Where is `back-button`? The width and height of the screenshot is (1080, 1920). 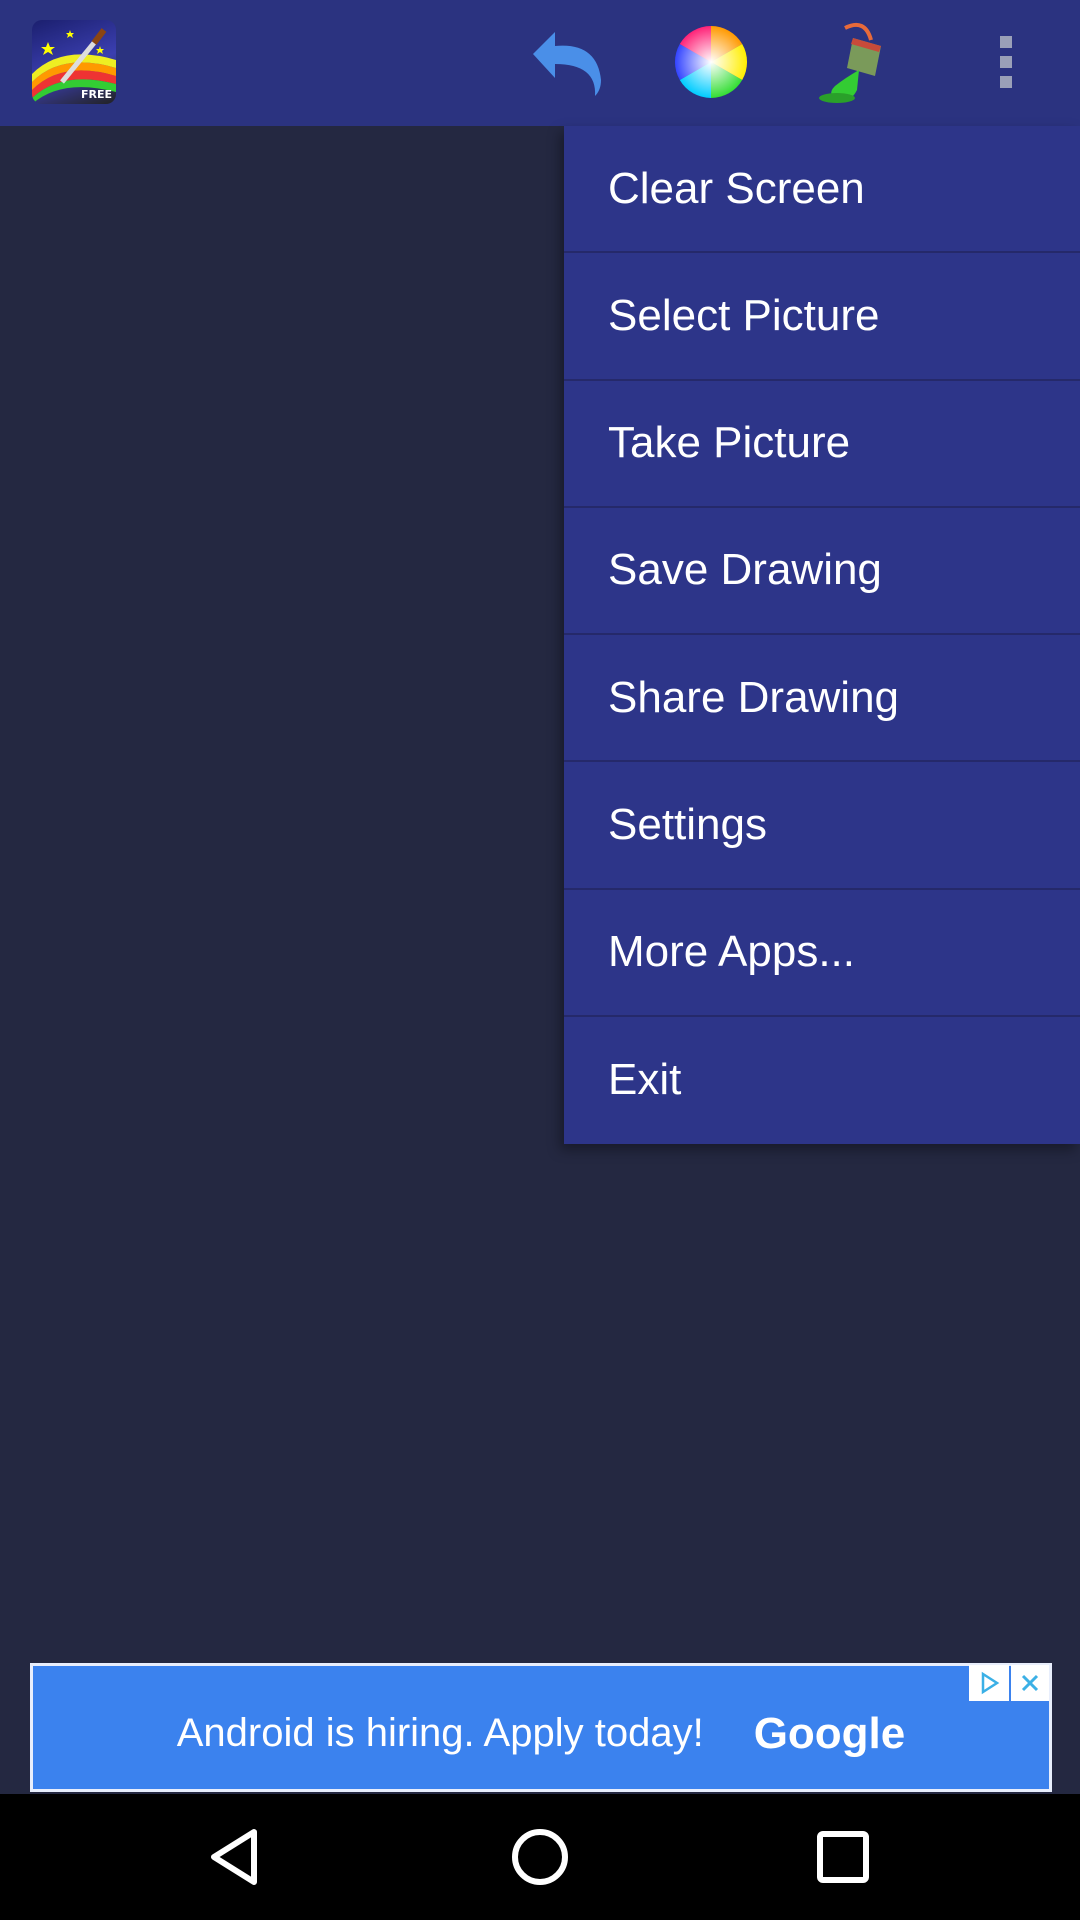
back-button is located at coordinates (237, 1857).